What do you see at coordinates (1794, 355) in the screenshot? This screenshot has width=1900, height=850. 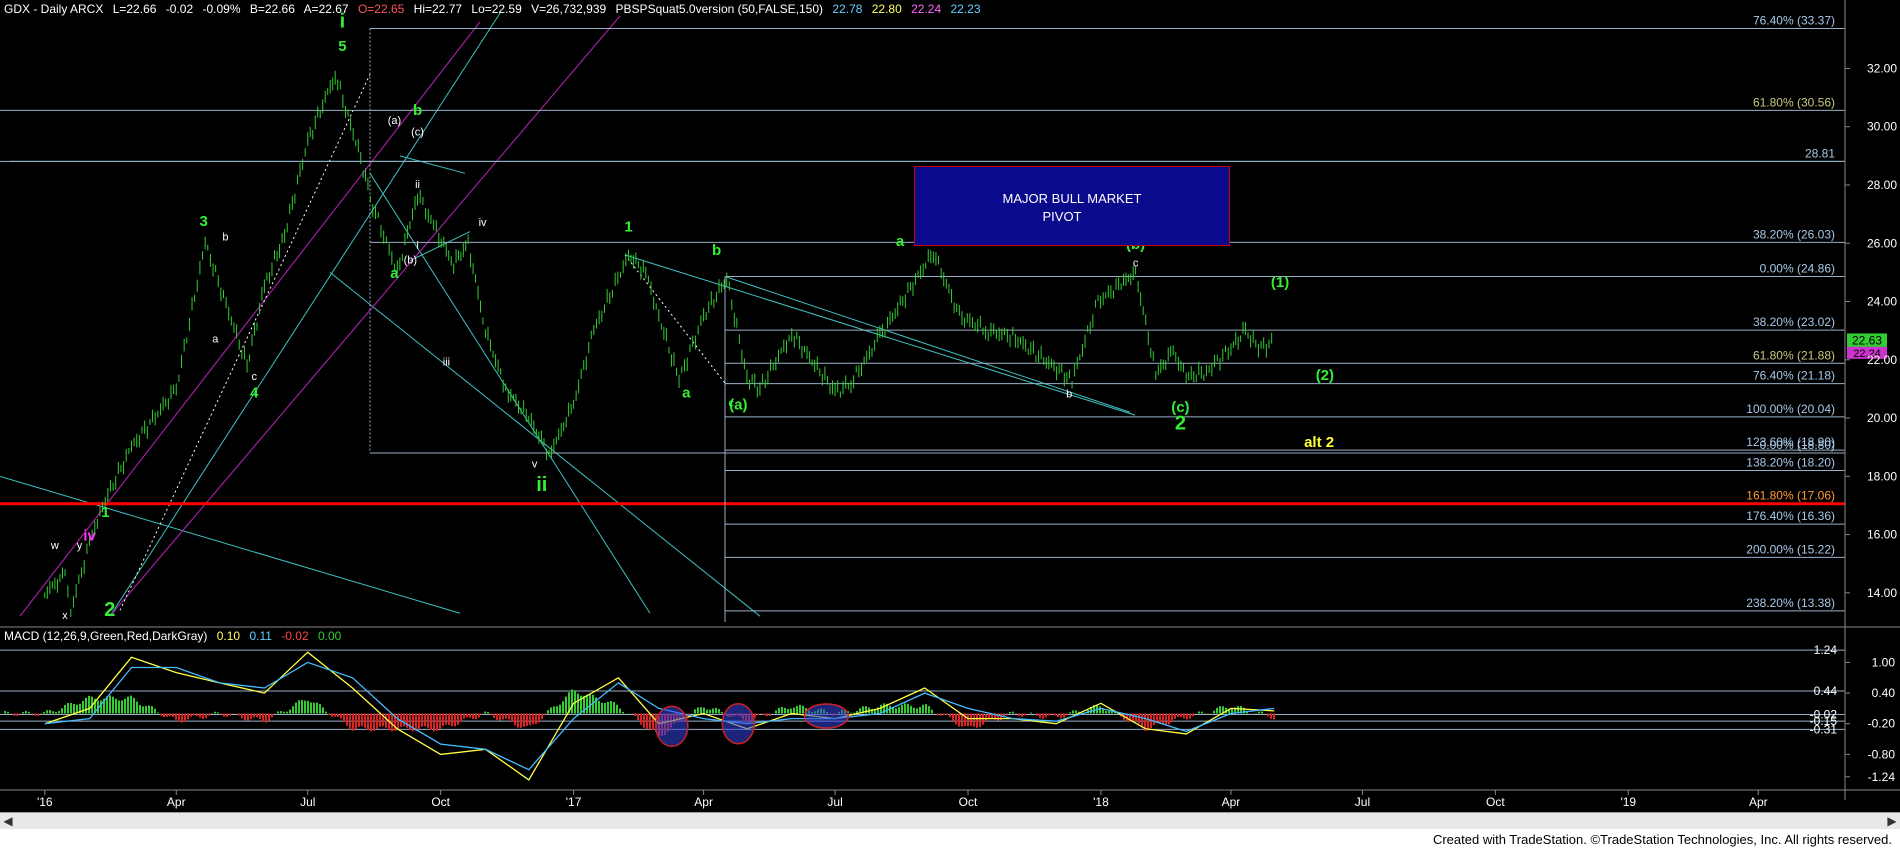 I see `fib-label: 61.80% (21.88)` at bounding box center [1794, 355].